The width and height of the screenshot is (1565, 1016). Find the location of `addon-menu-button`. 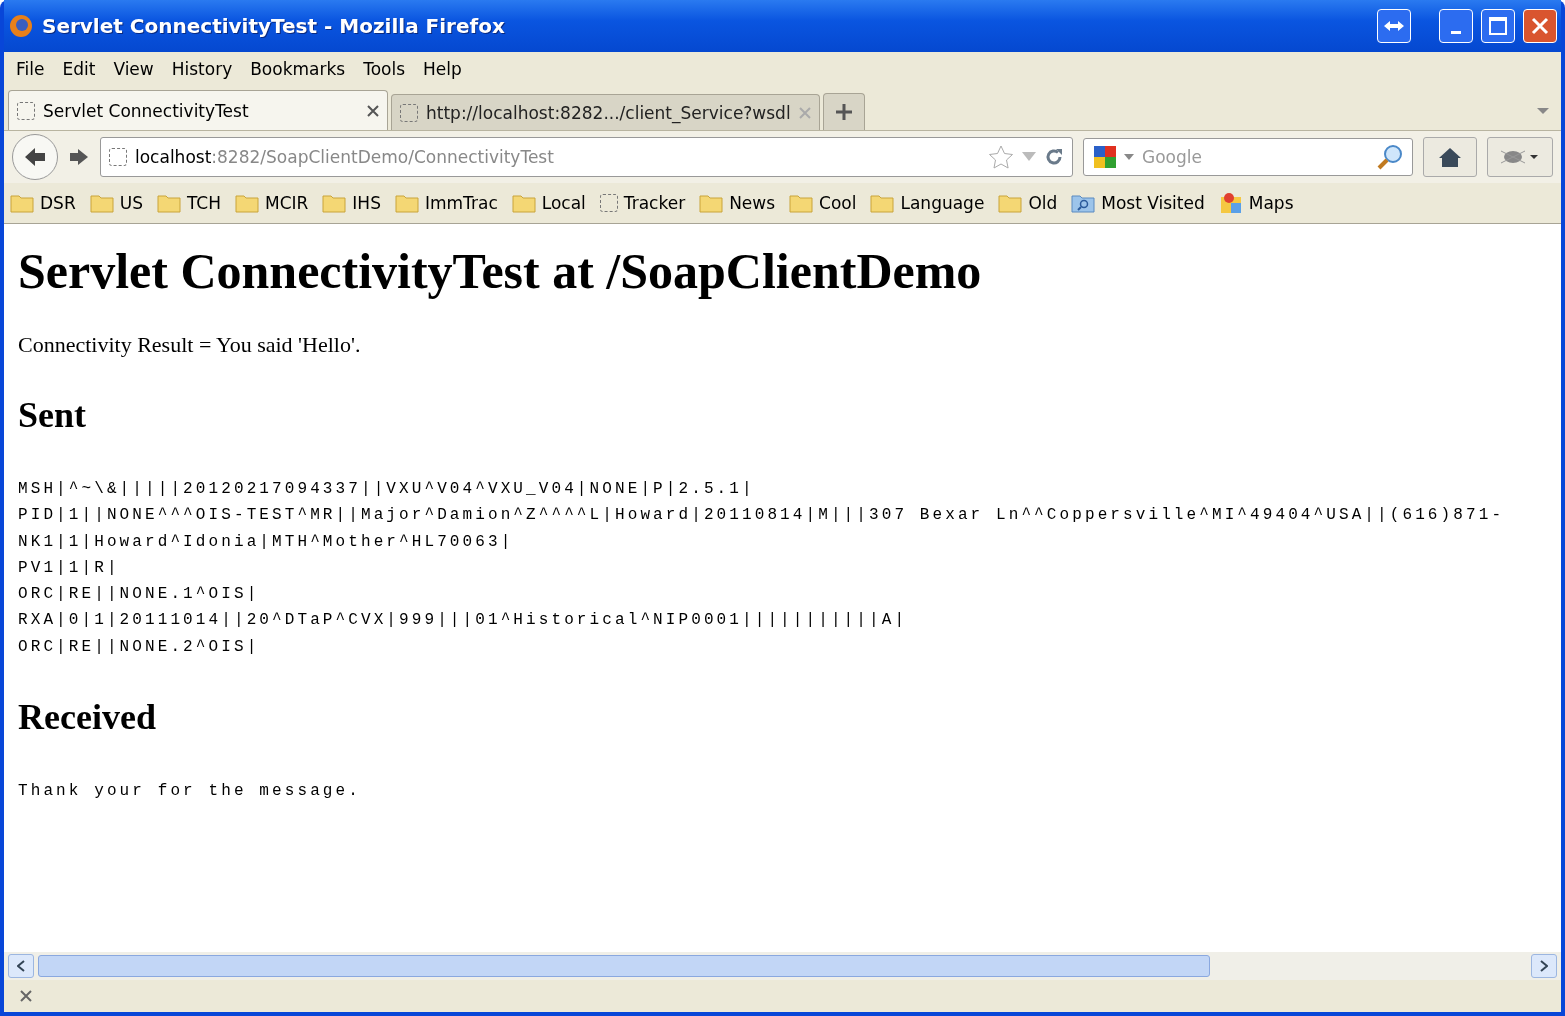

addon-menu-button is located at coordinates (1520, 157).